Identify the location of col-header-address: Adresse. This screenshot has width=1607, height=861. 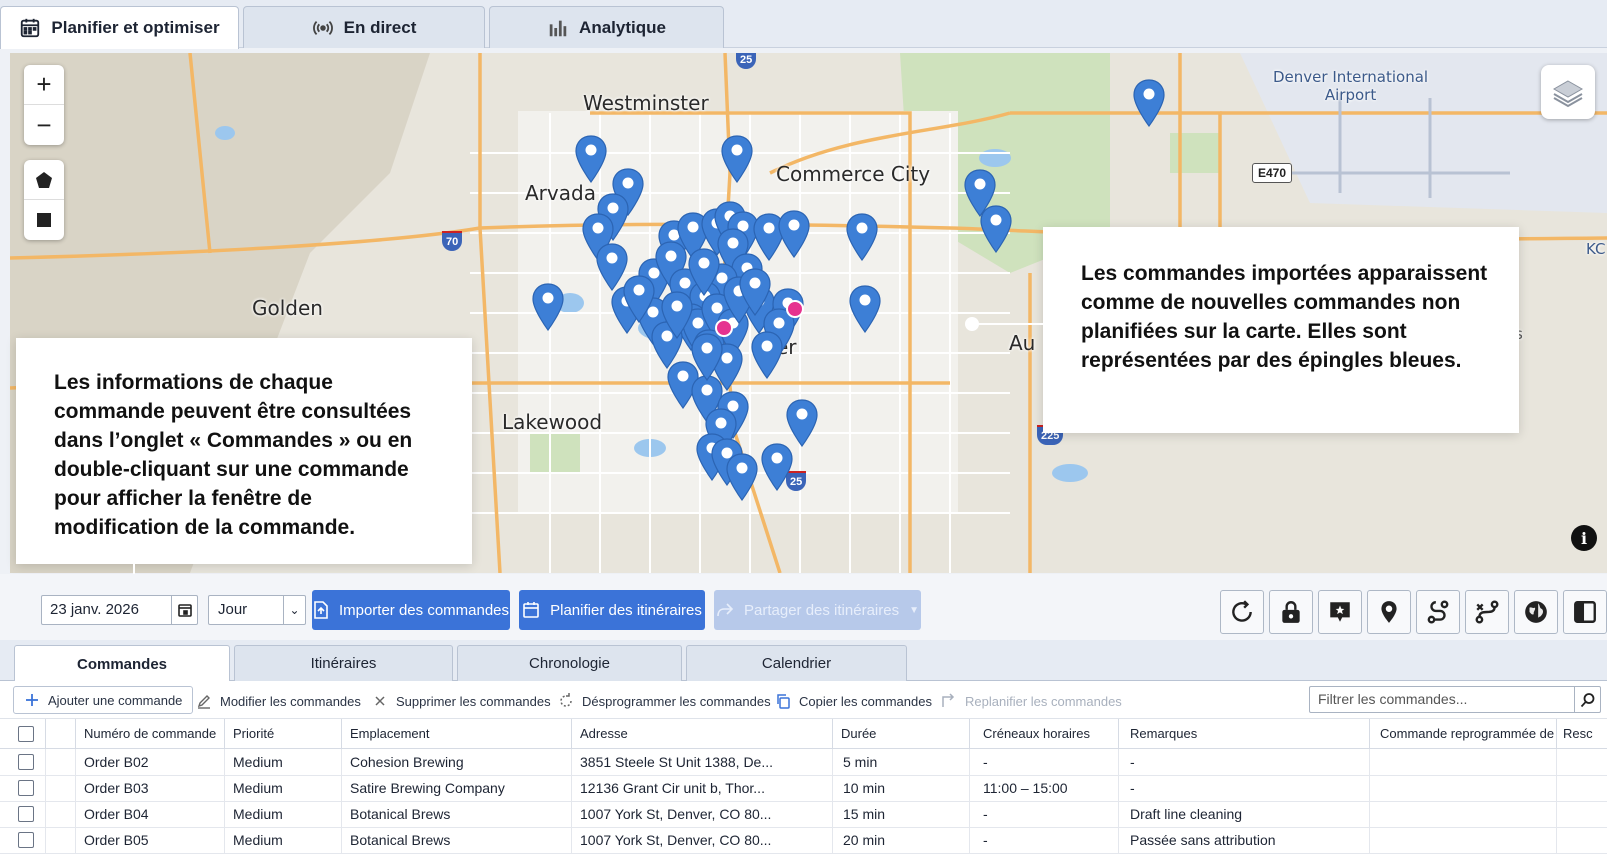
(702, 733).